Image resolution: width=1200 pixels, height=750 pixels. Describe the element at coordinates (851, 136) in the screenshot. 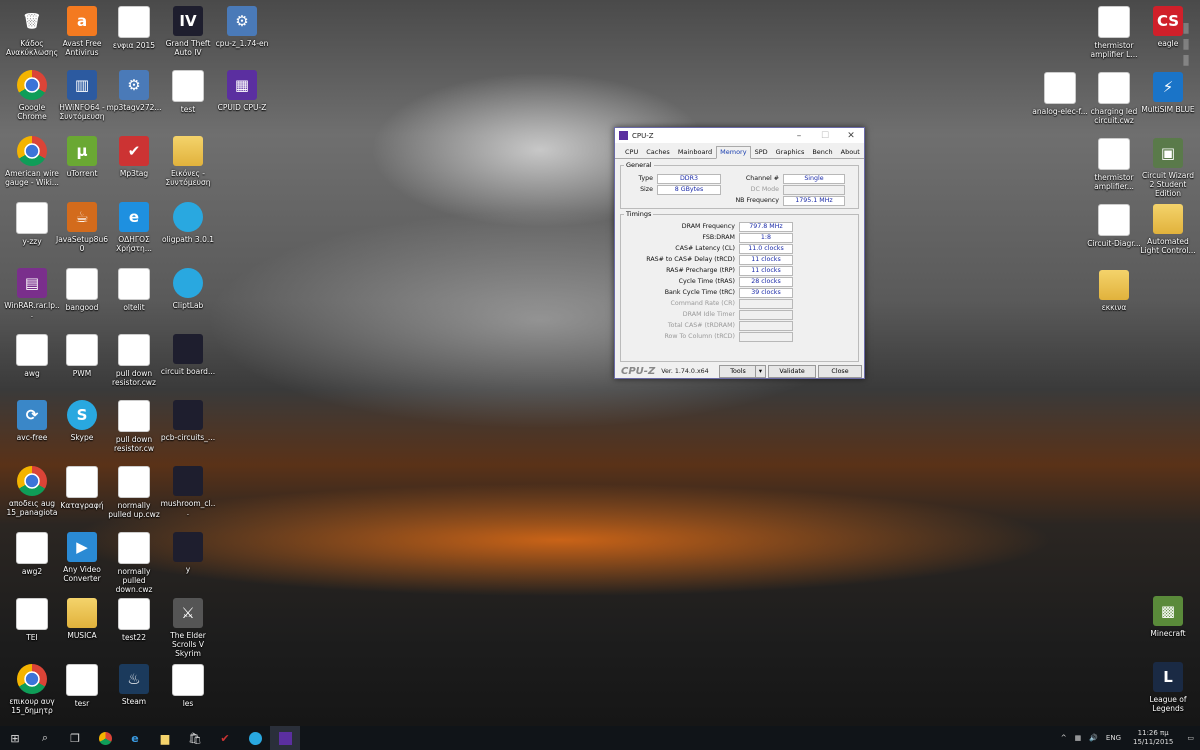

I see `close-icon: ✕` at that location.